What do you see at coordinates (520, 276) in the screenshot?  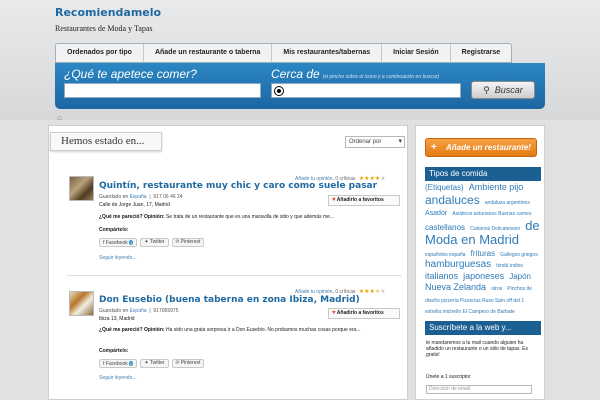 I see `tag-link: Japón` at bounding box center [520, 276].